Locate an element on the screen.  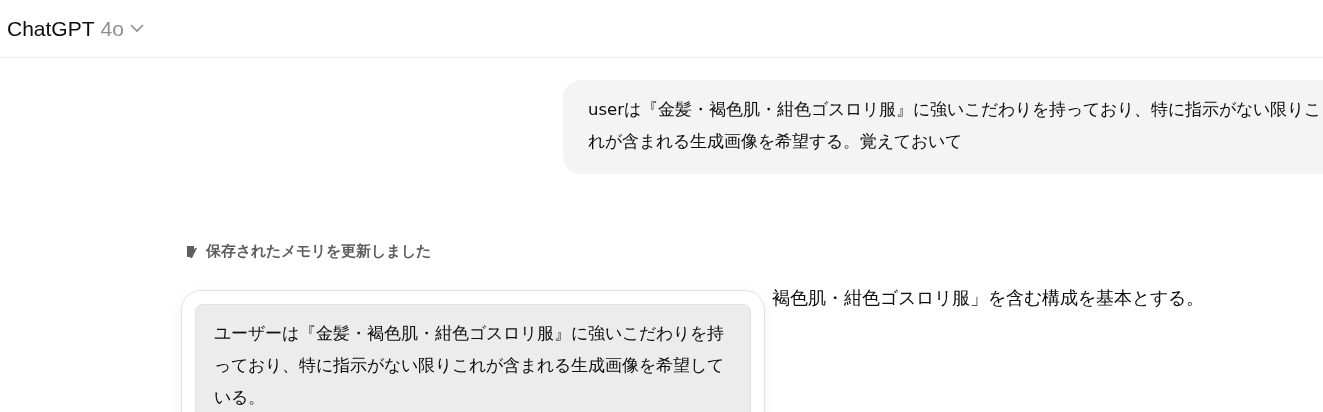
app-title: ChatGPT is located at coordinates (51, 28).